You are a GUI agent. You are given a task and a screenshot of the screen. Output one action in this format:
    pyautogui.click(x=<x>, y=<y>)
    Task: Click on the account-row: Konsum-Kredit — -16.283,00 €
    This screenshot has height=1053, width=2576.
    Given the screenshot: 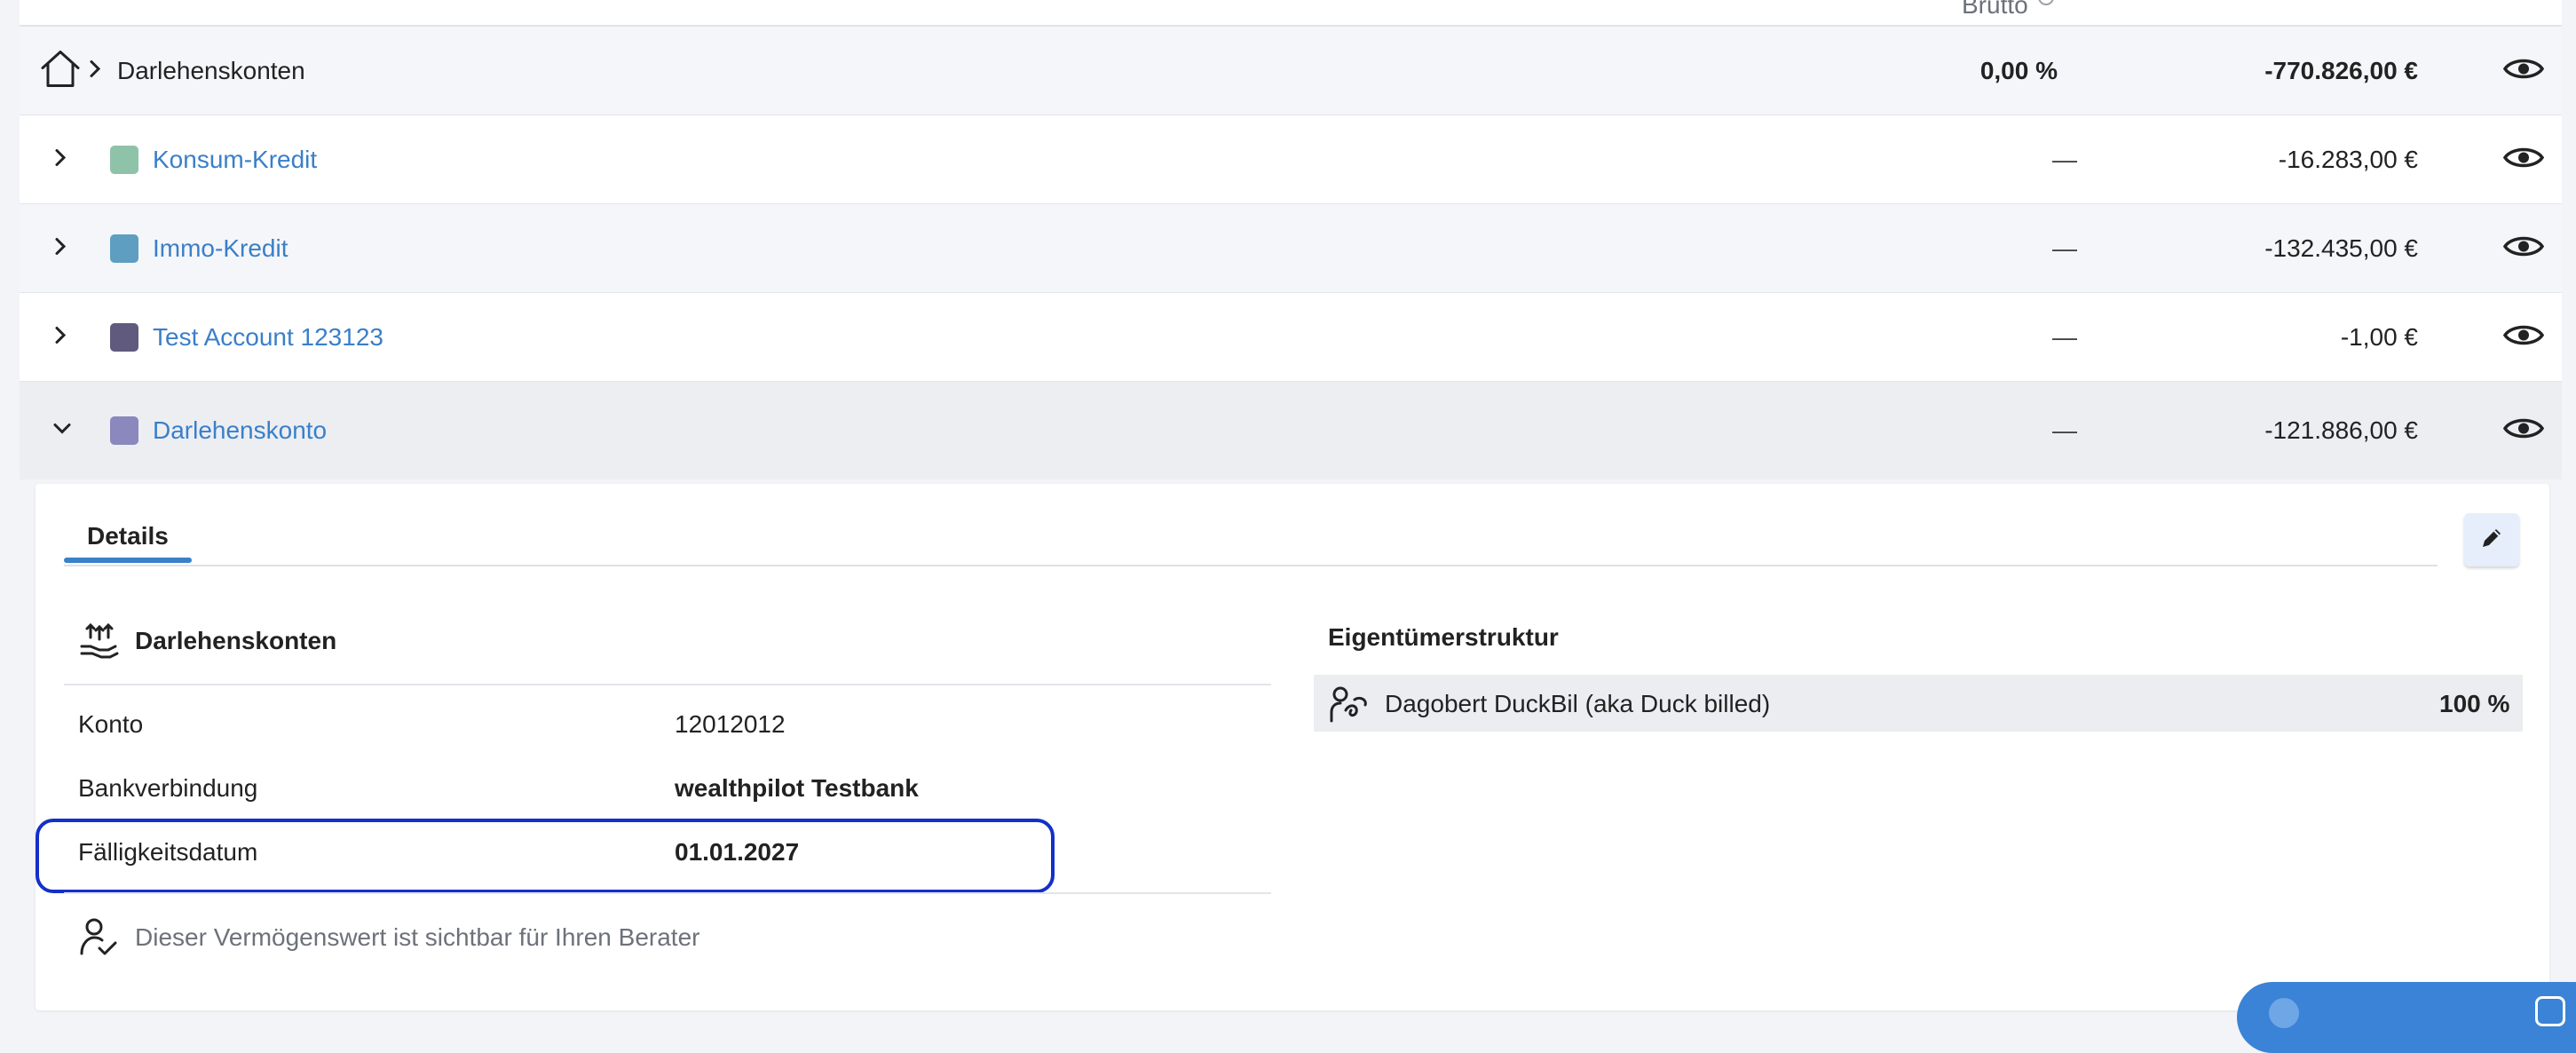 What is the action you would take?
    pyautogui.click(x=1291, y=160)
    